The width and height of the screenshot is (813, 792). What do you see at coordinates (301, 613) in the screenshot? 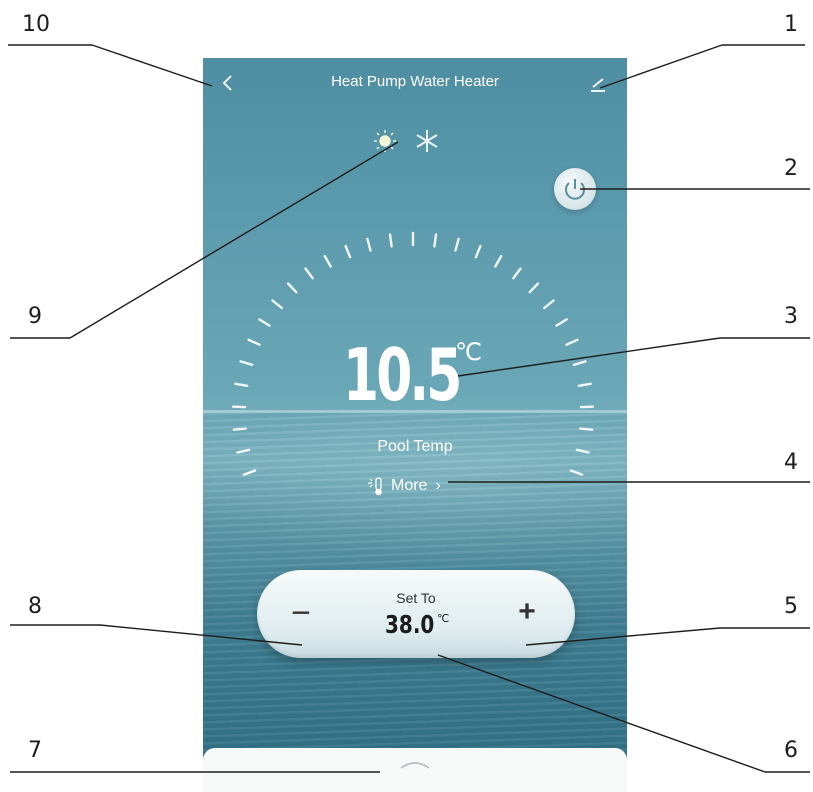
I see `decrease-button: −` at bounding box center [301, 613].